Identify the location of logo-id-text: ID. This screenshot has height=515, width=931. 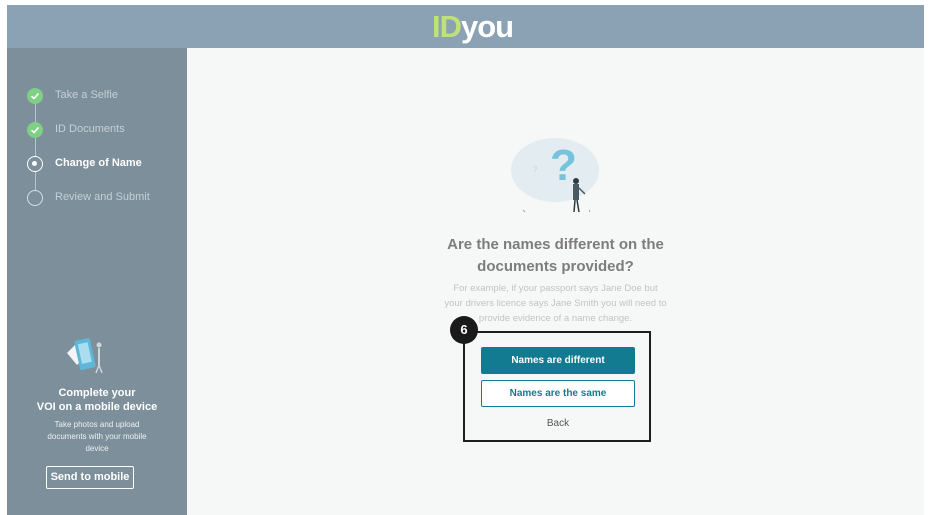
(447, 26).